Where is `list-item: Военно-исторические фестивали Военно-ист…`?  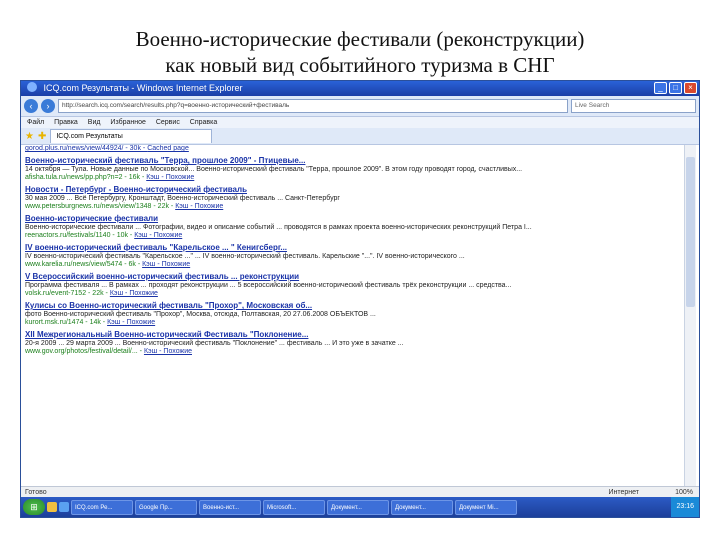
list-item: Военно-исторические фестивали Военно-ист… is located at coordinates (345, 227).